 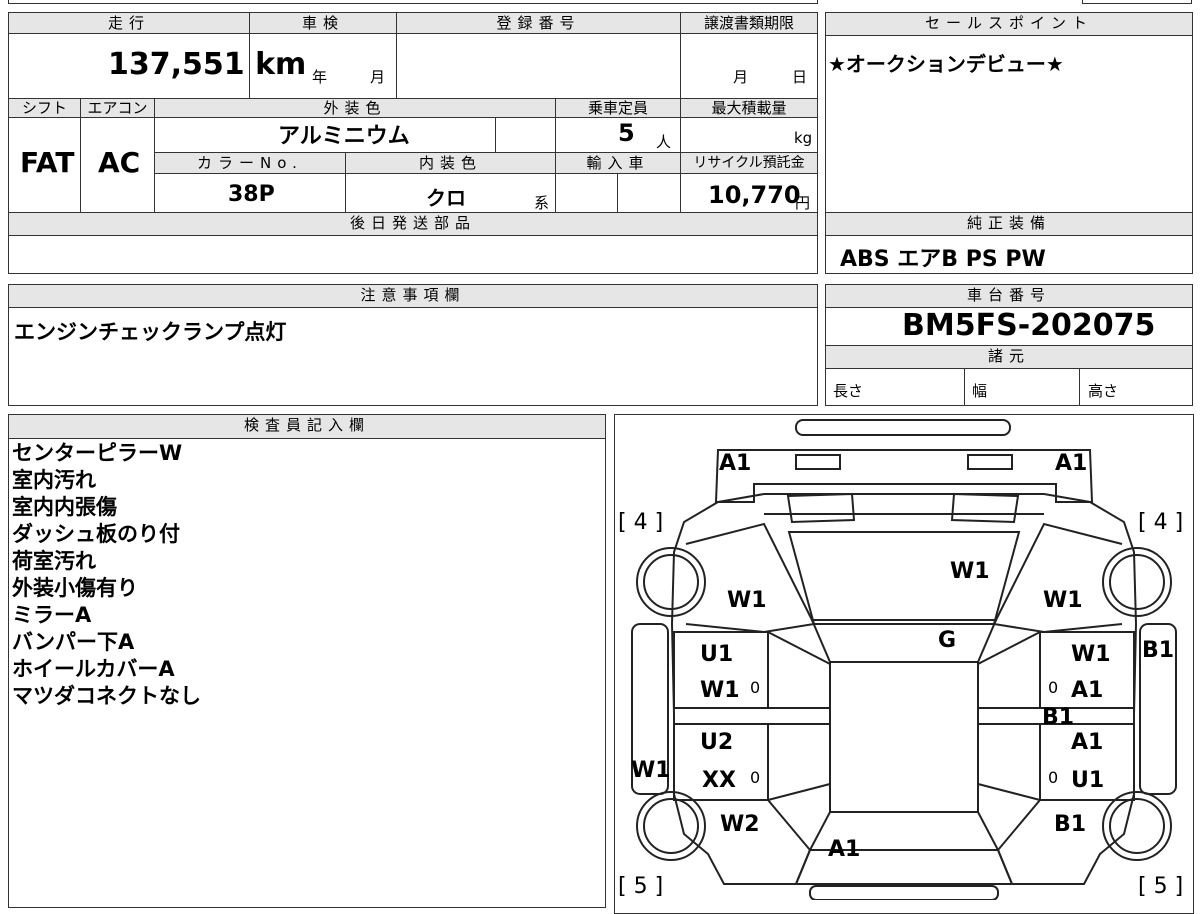 I want to click on tire-front-right, so click(x=1137, y=582).